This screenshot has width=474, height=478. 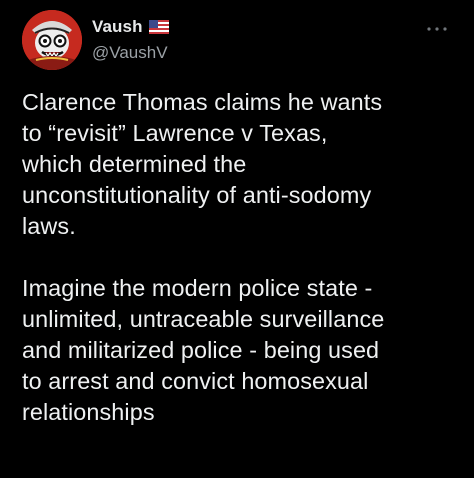 I want to click on tweet-header: Vaush @VaushV, so click(x=238, y=41).